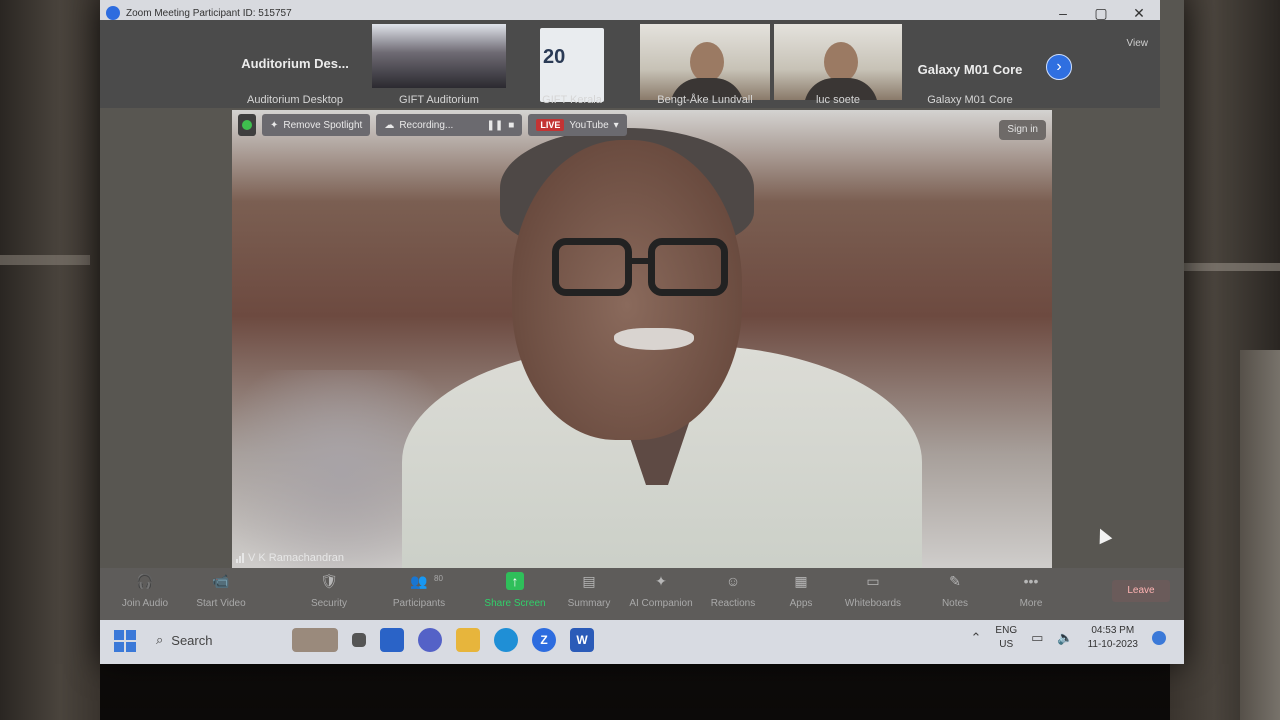 This screenshot has width=1280, height=720. What do you see at coordinates (1022, 130) in the screenshot?
I see `sign-in-button: Sign in` at bounding box center [1022, 130].